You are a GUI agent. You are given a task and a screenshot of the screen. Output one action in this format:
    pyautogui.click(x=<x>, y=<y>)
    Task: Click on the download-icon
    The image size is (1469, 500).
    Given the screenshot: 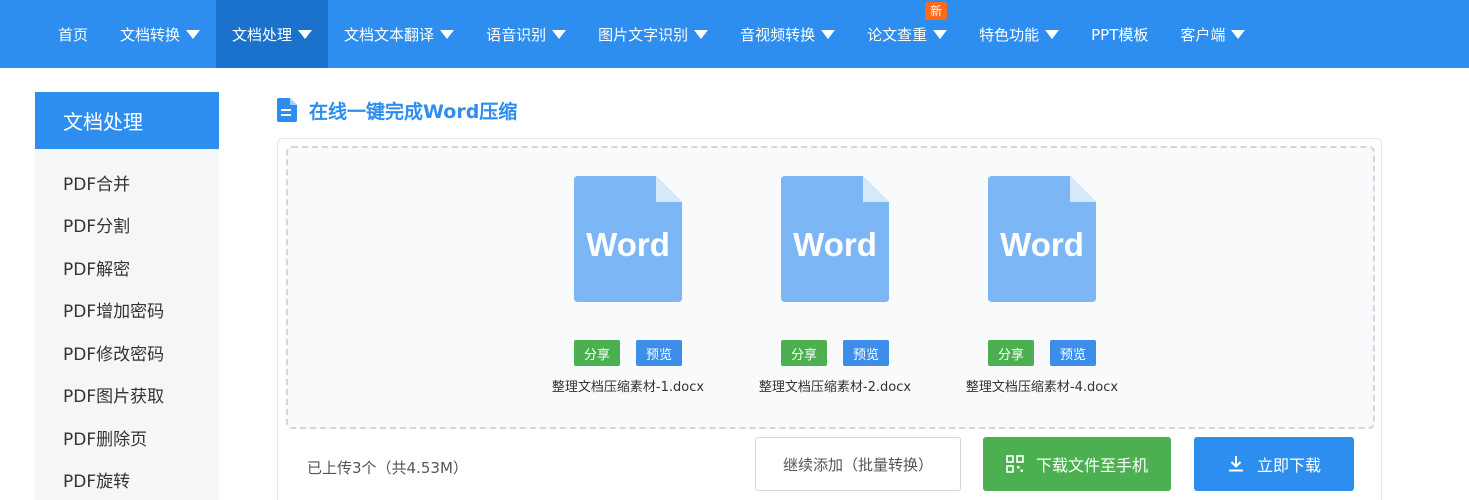 What is the action you would take?
    pyautogui.click(x=1235, y=464)
    